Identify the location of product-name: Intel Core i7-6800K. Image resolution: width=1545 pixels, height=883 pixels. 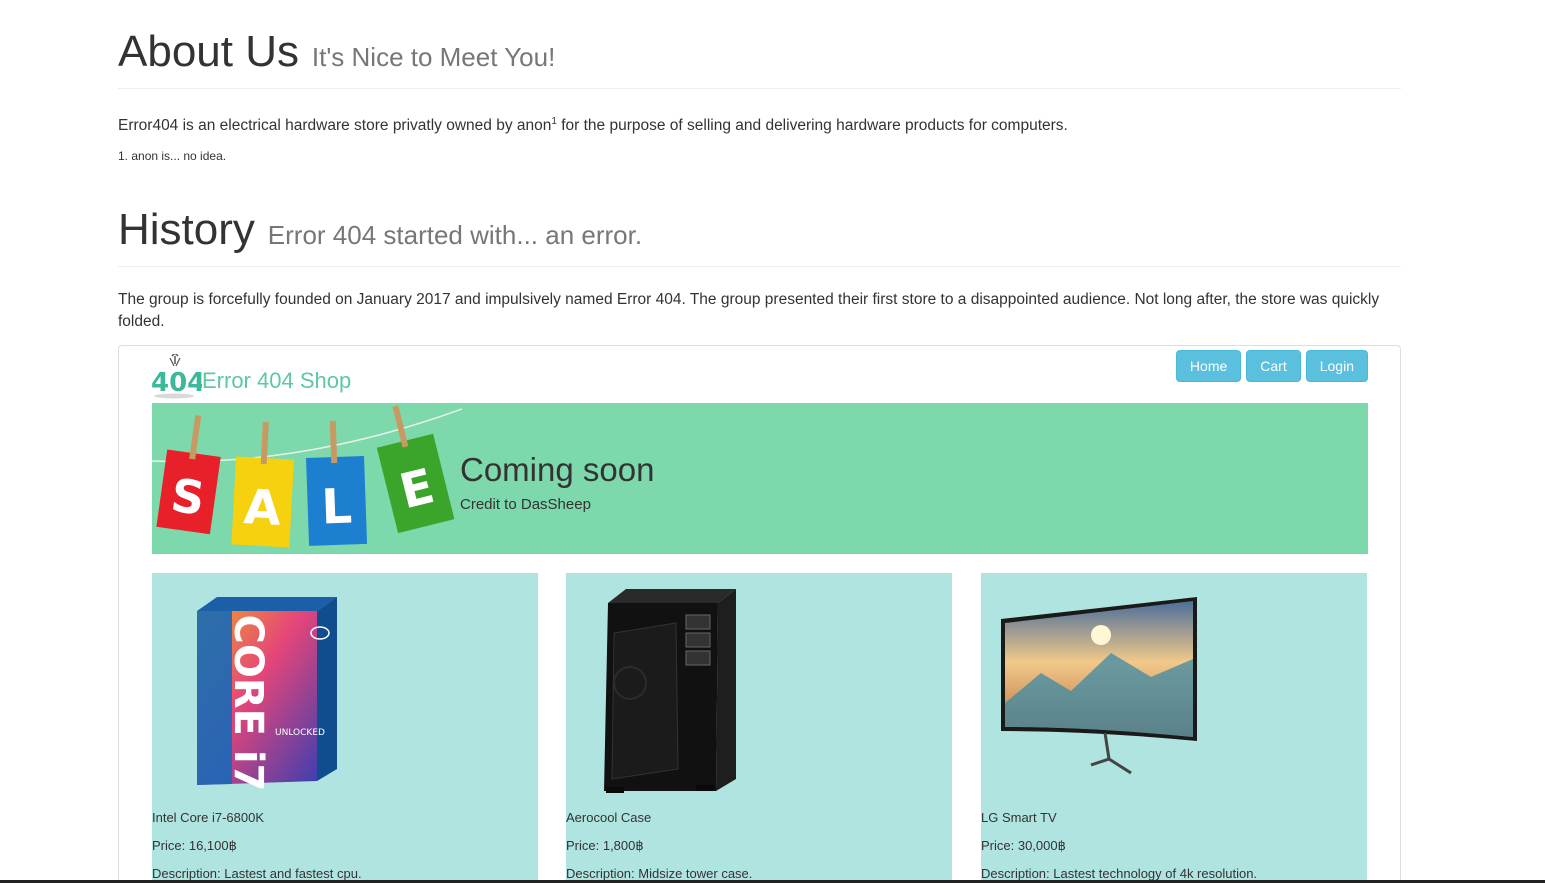
(208, 817).